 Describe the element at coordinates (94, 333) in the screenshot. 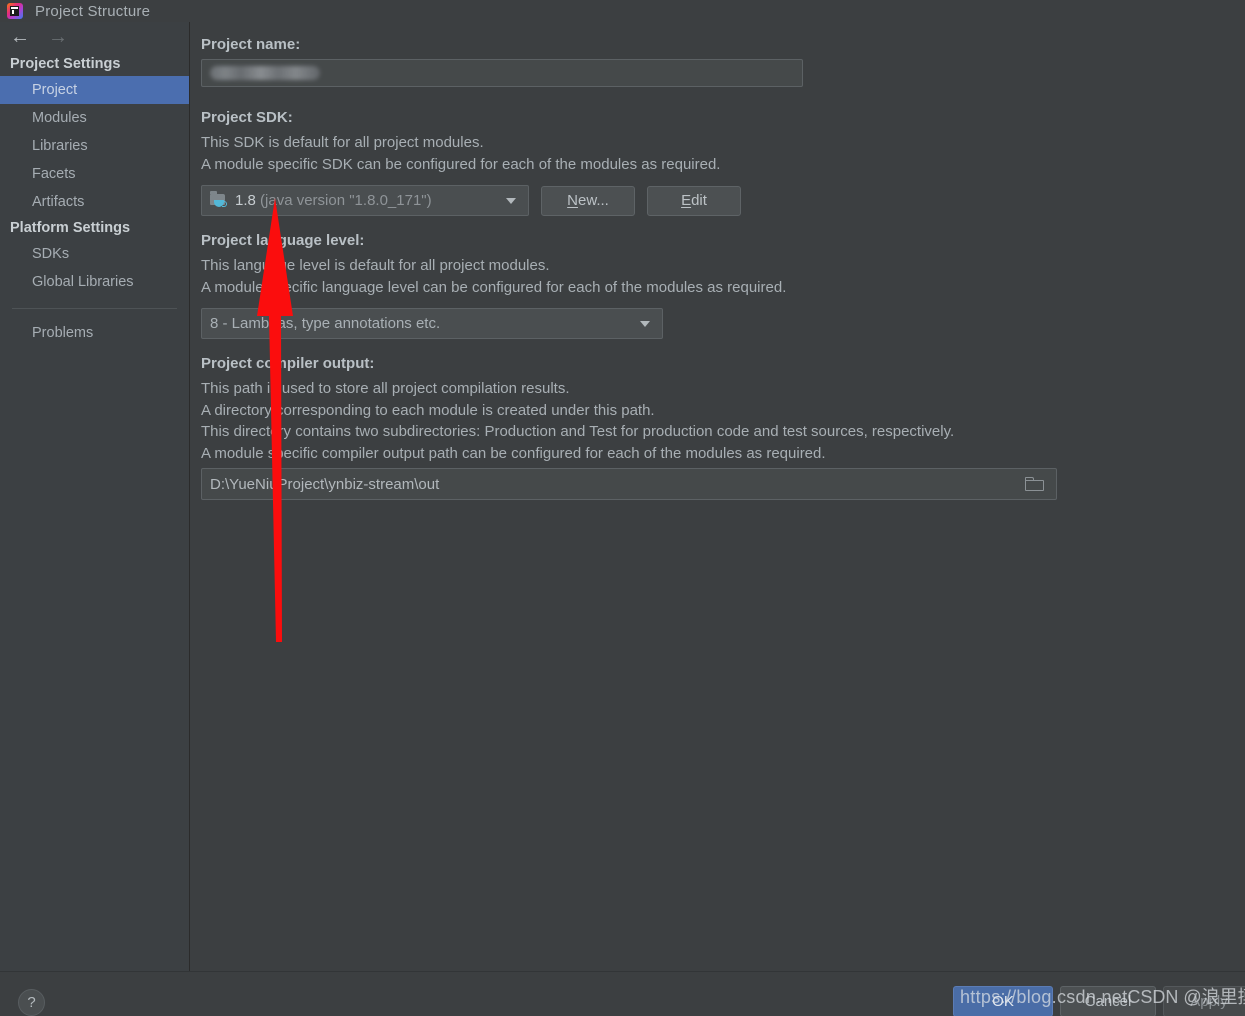

I see `sidebar-item-problems: Problems` at that location.